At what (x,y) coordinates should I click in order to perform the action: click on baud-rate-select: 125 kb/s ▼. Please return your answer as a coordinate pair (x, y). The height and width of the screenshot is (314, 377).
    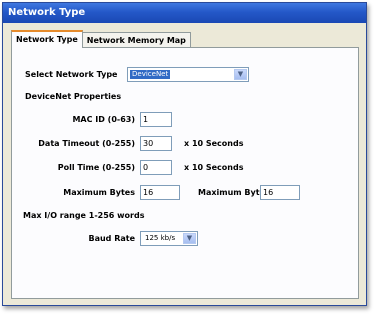
    Looking at the image, I should click on (169, 238).